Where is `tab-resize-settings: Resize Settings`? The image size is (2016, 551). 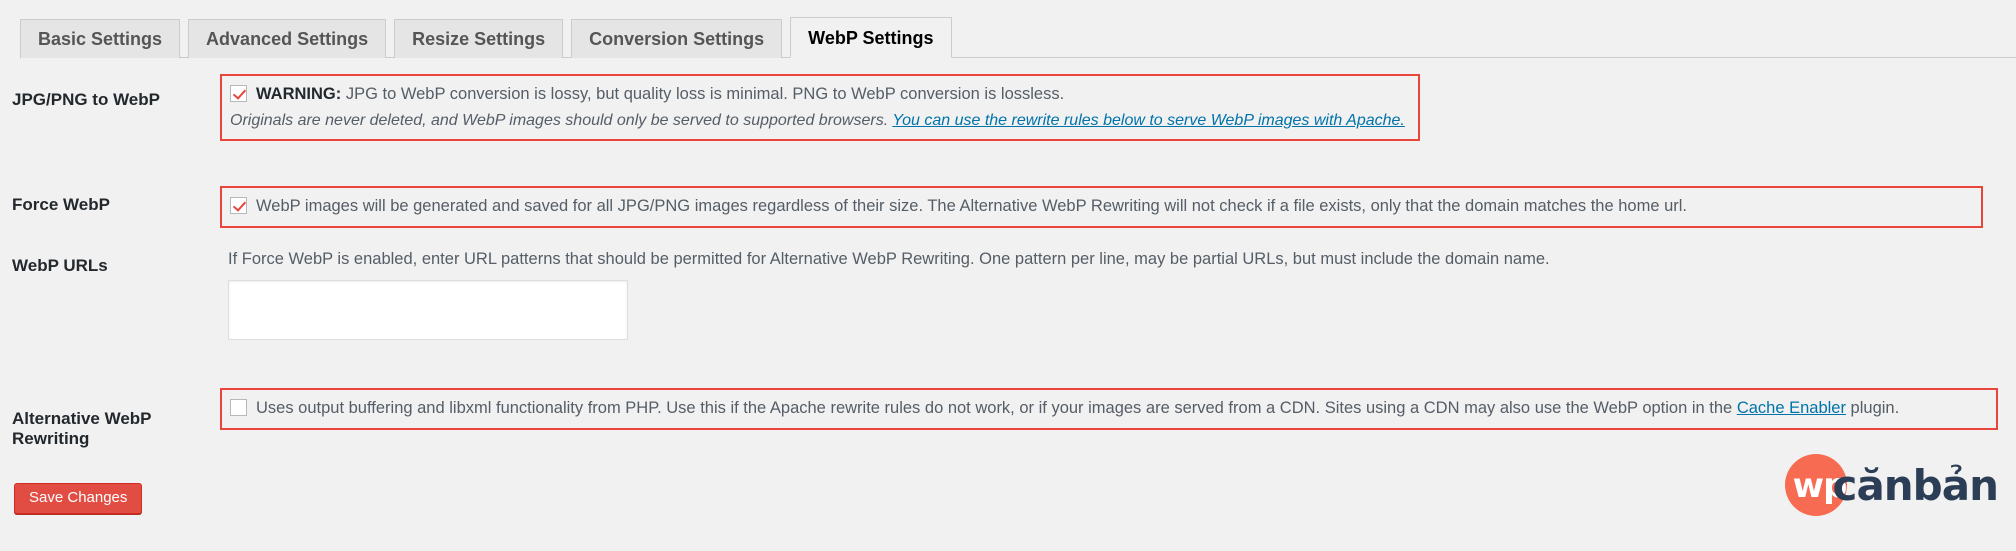
tab-resize-settings: Resize Settings is located at coordinates (479, 38).